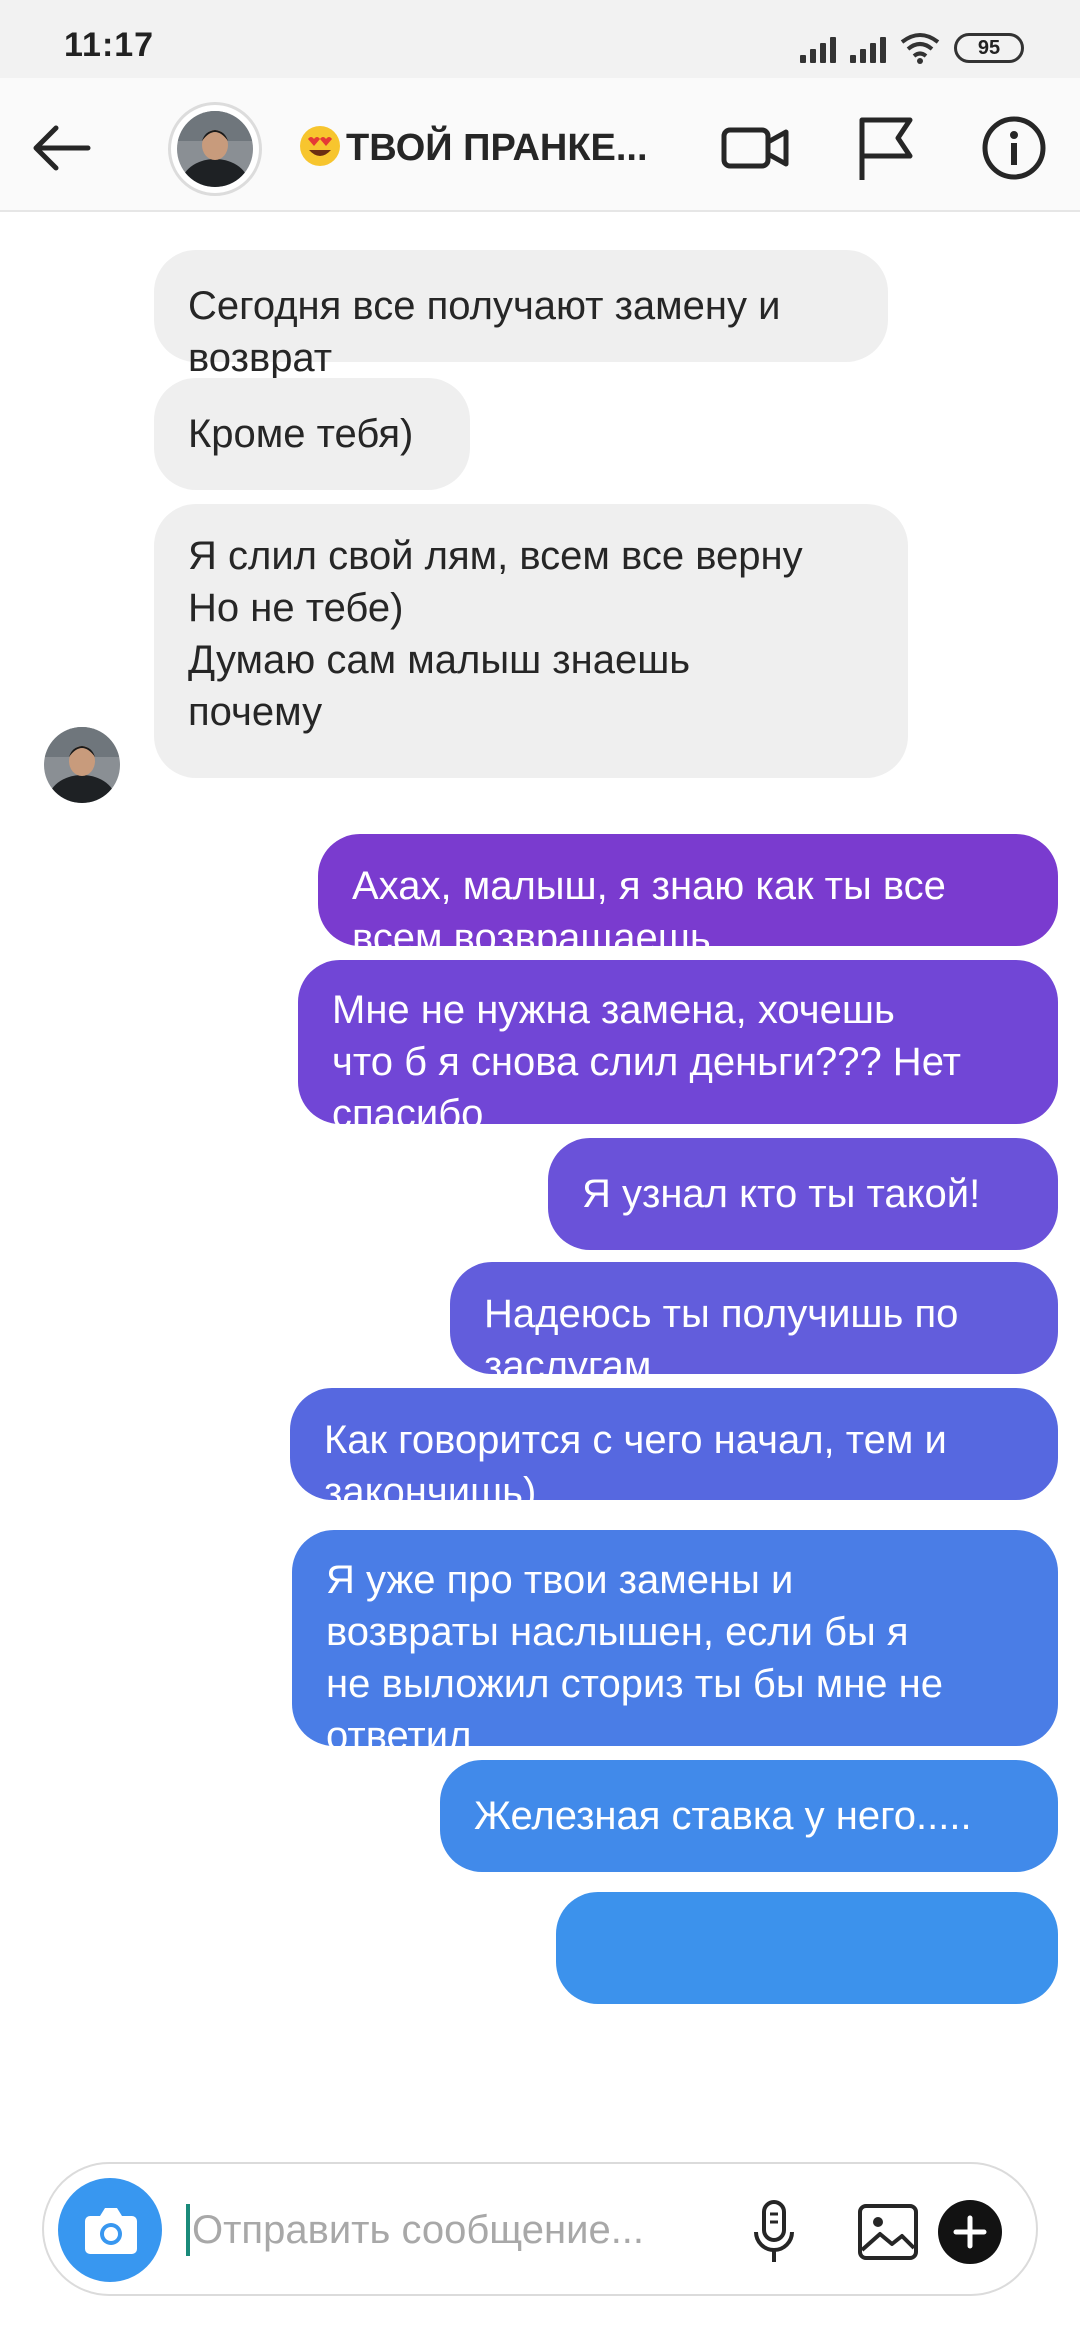  What do you see at coordinates (970, 2232) in the screenshot?
I see `add-icon` at bounding box center [970, 2232].